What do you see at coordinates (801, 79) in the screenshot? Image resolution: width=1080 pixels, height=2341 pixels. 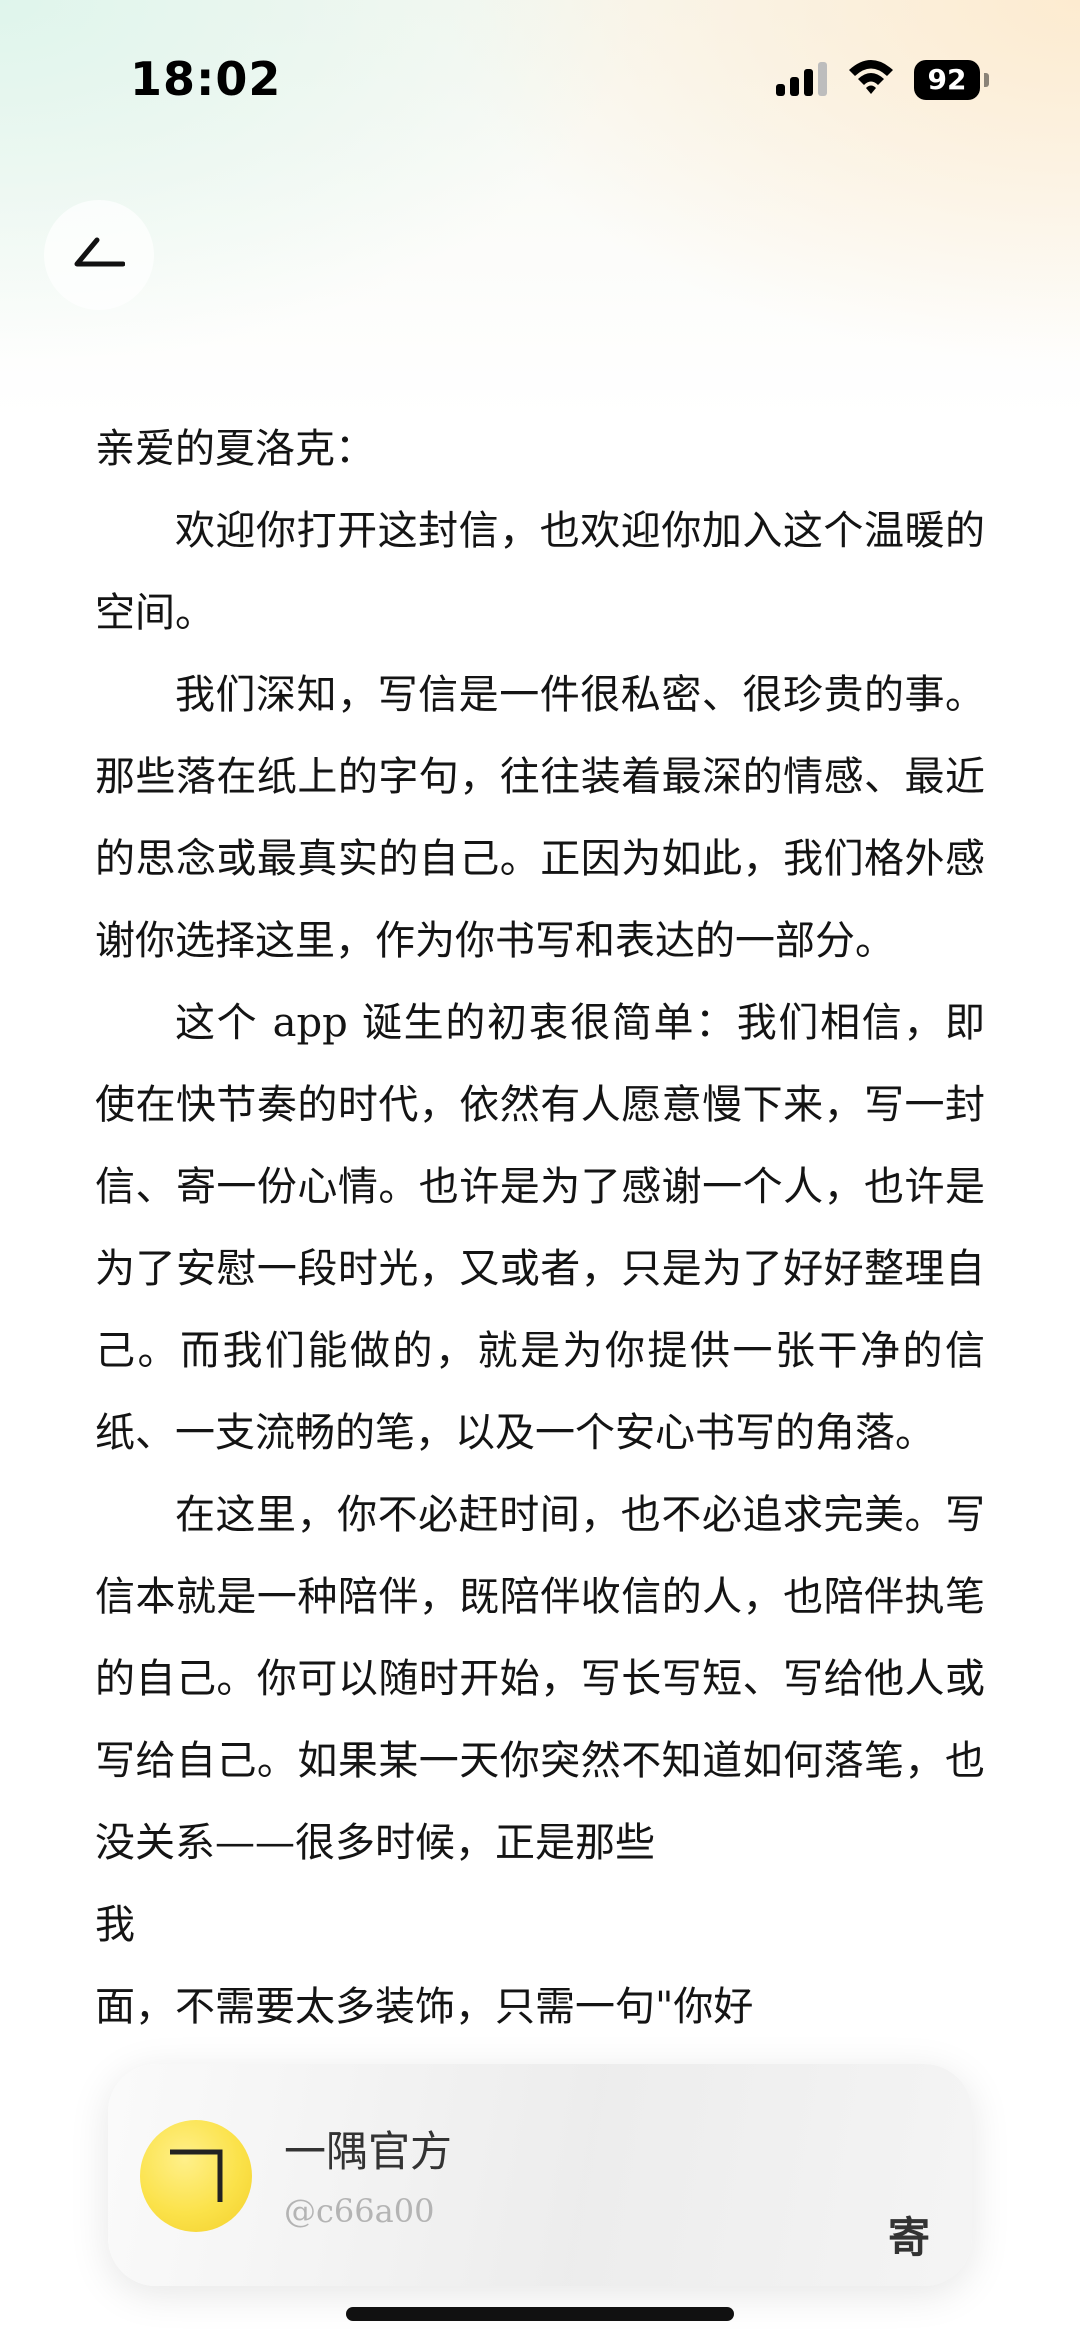 I see `cellular-signal-icon` at bounding box center [801, 79].